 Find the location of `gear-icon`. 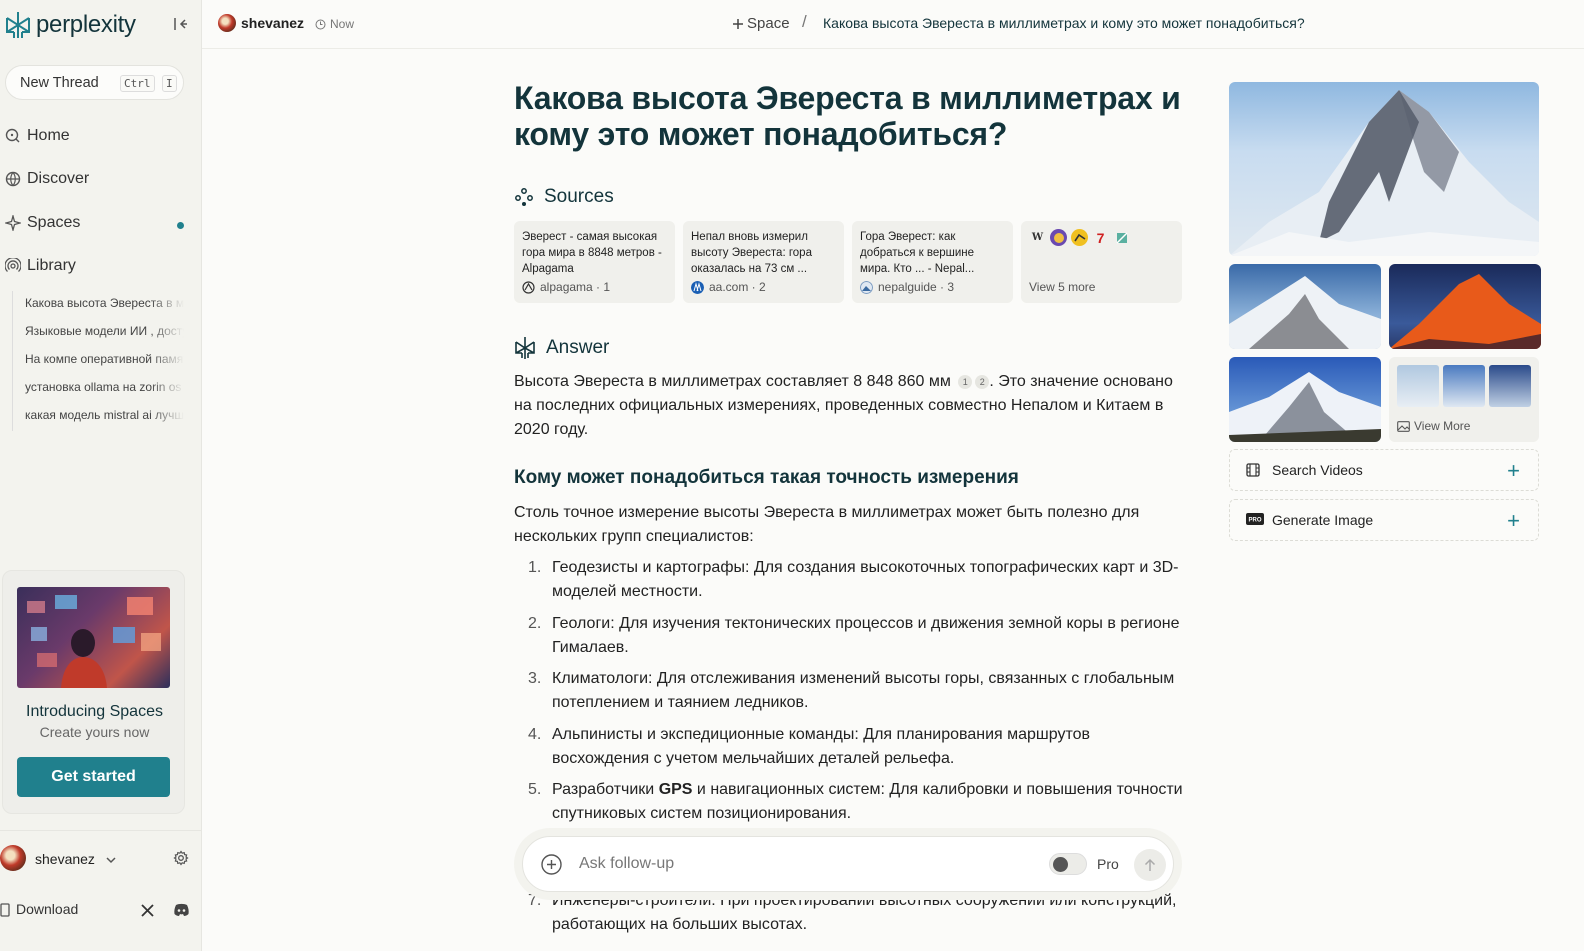

gear-icon is located at coordinates (181, 858).